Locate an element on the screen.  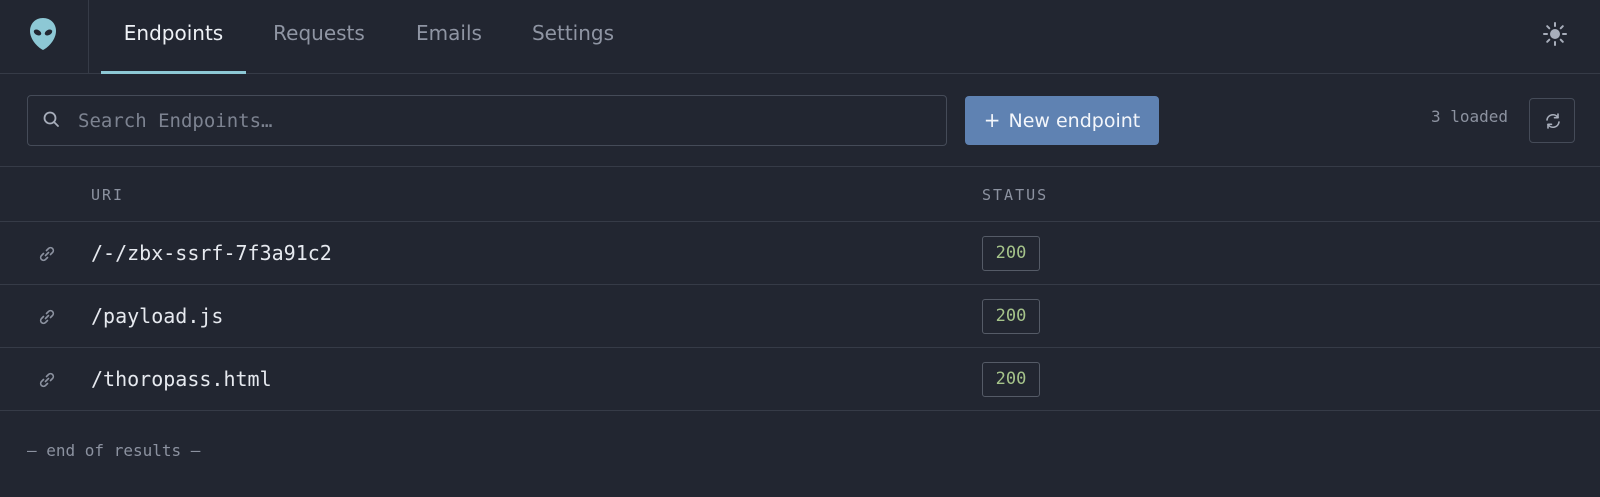
tab-settings: Settings is located at coordinates (573, 36).